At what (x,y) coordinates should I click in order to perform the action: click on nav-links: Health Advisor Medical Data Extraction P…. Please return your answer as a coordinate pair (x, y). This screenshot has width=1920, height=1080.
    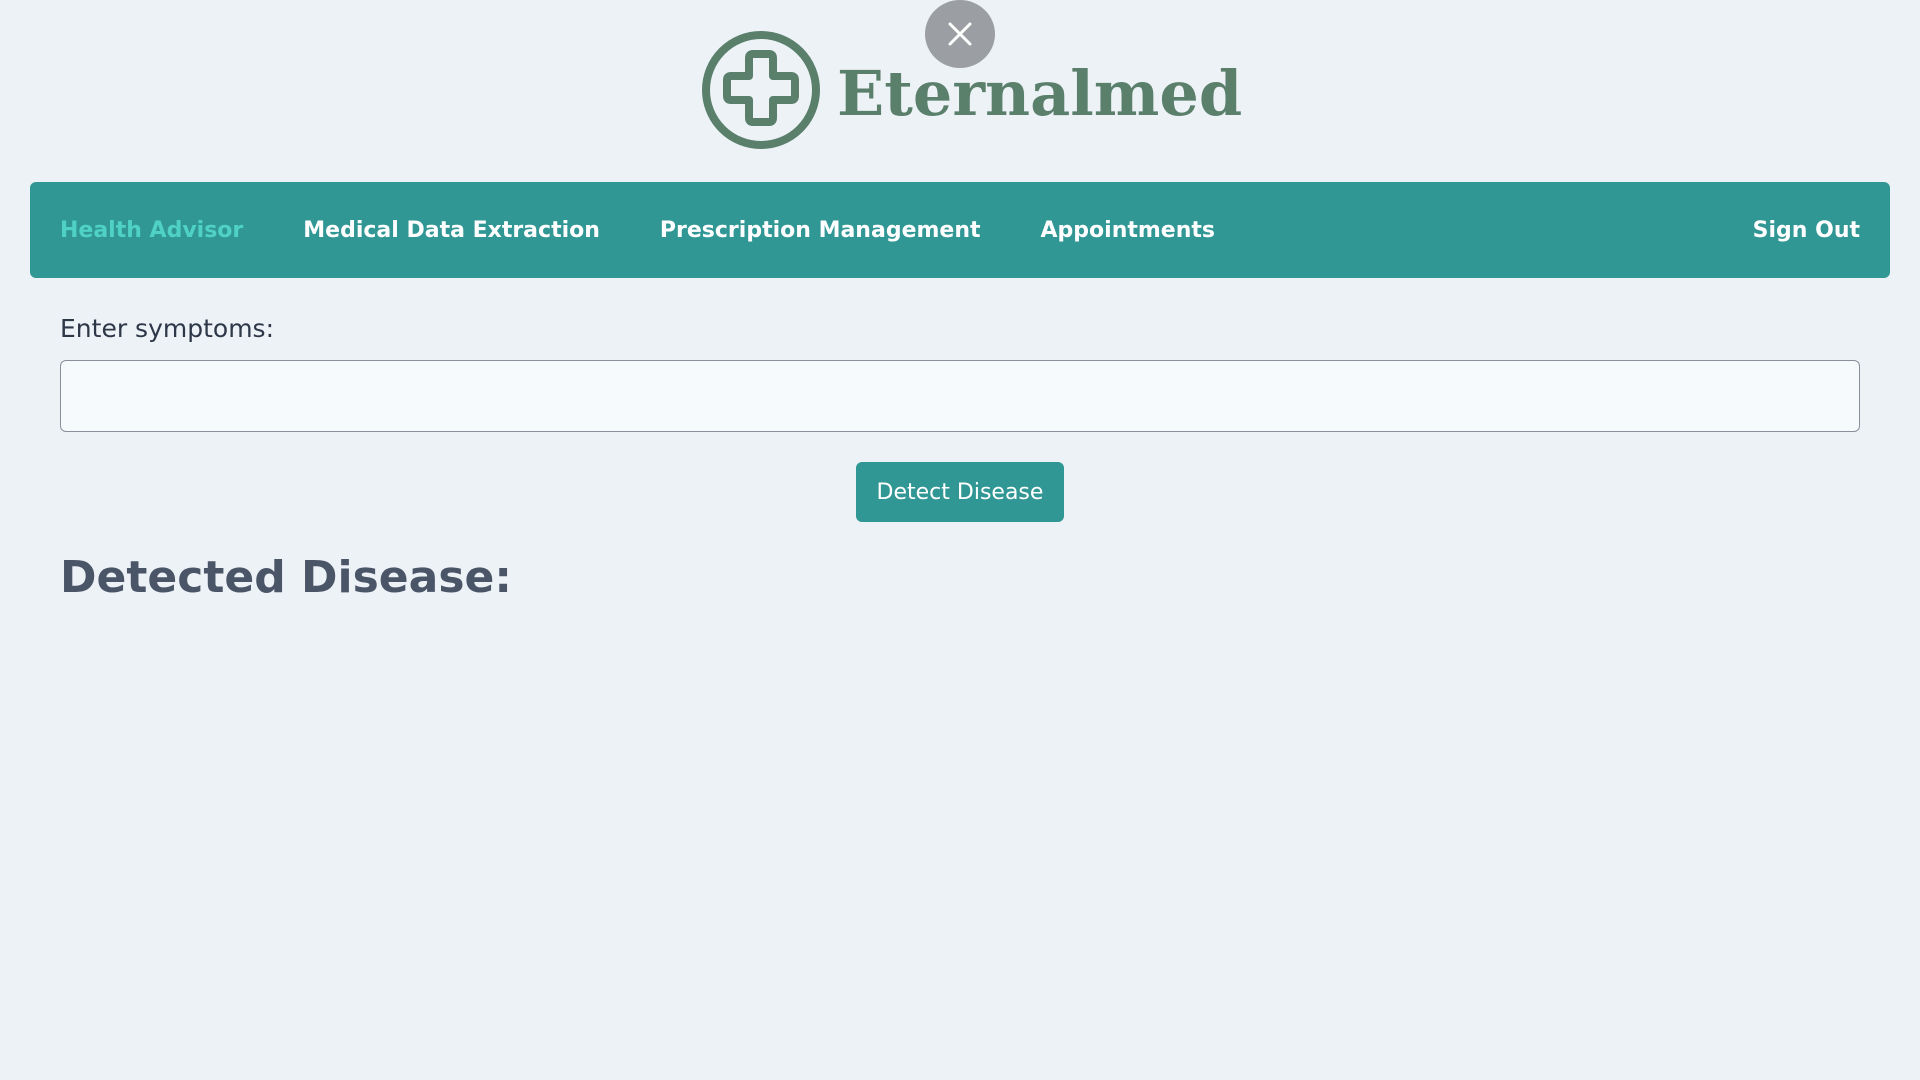
    Looking at the image, I should click on (637, 230).